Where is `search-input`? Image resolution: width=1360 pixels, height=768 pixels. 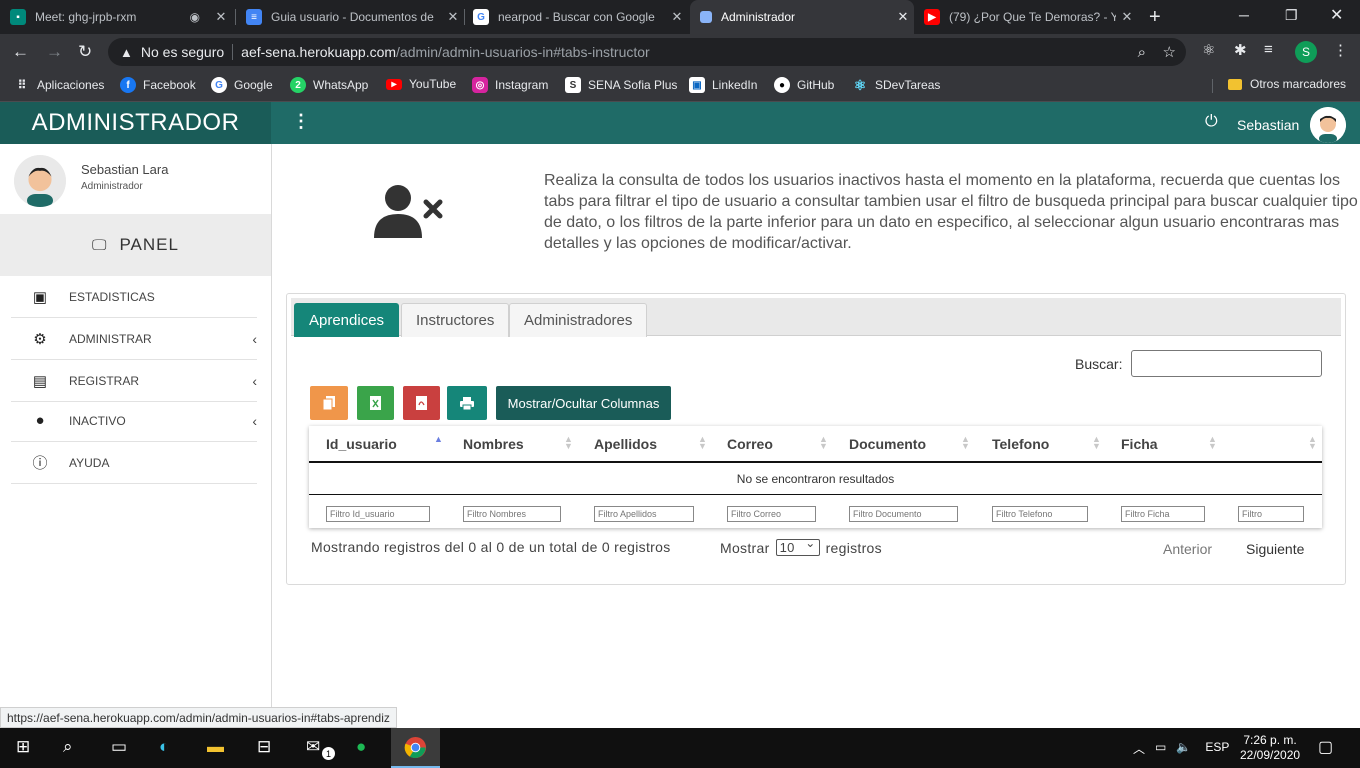
search-input is located at coordinates (1226, 363).